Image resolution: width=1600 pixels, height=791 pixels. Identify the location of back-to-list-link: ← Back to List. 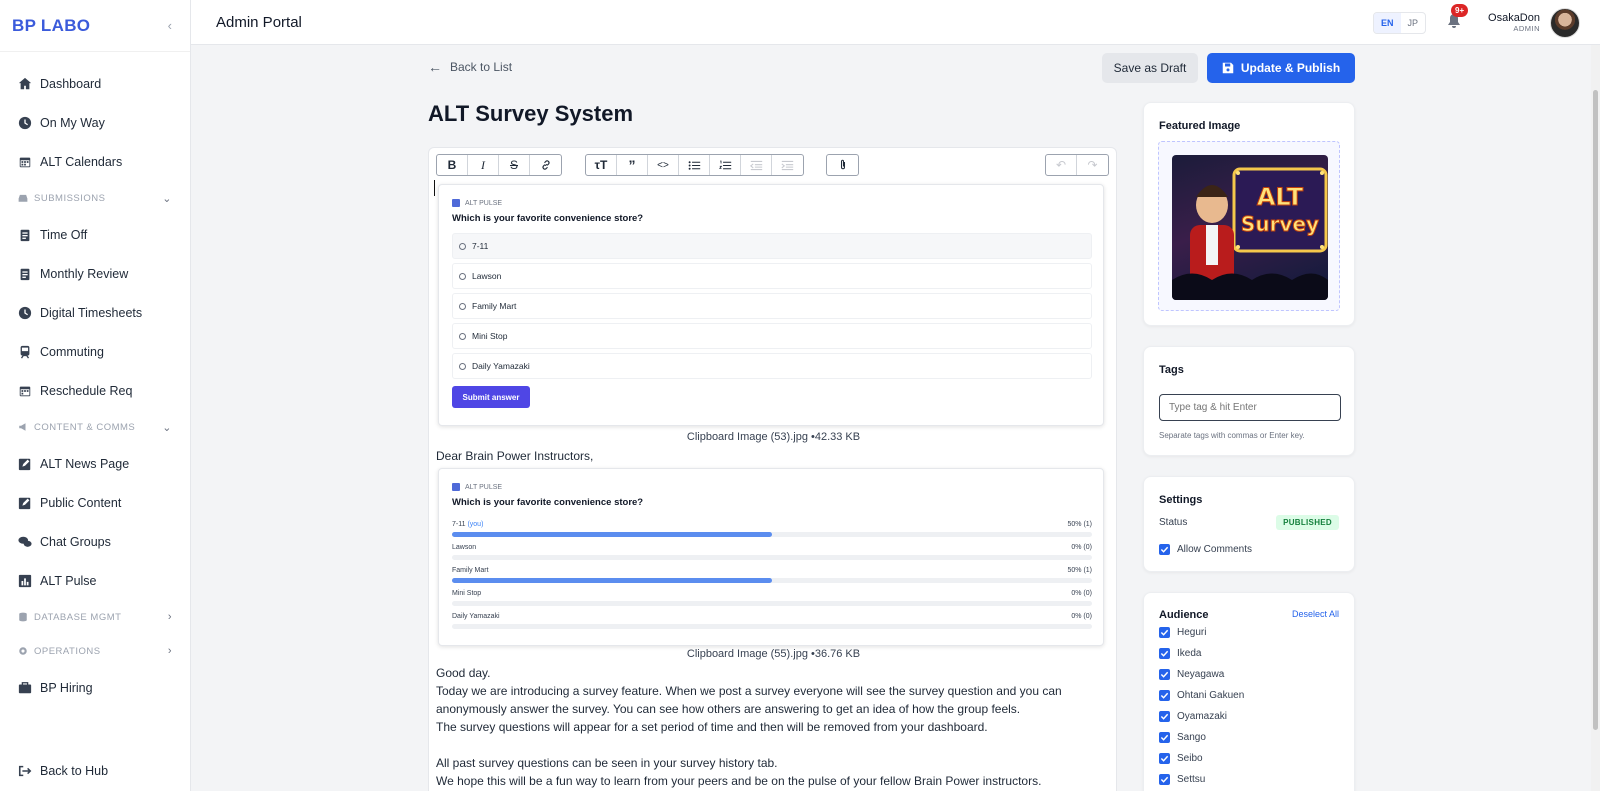
(470, 67).